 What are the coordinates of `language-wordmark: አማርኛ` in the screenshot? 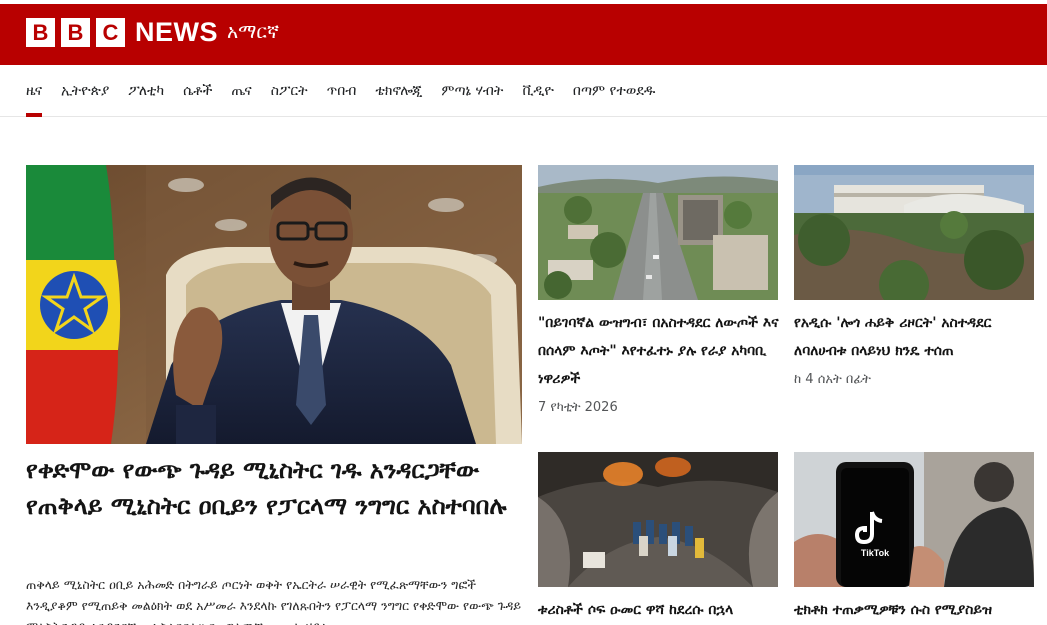 It's located at (253, 32).